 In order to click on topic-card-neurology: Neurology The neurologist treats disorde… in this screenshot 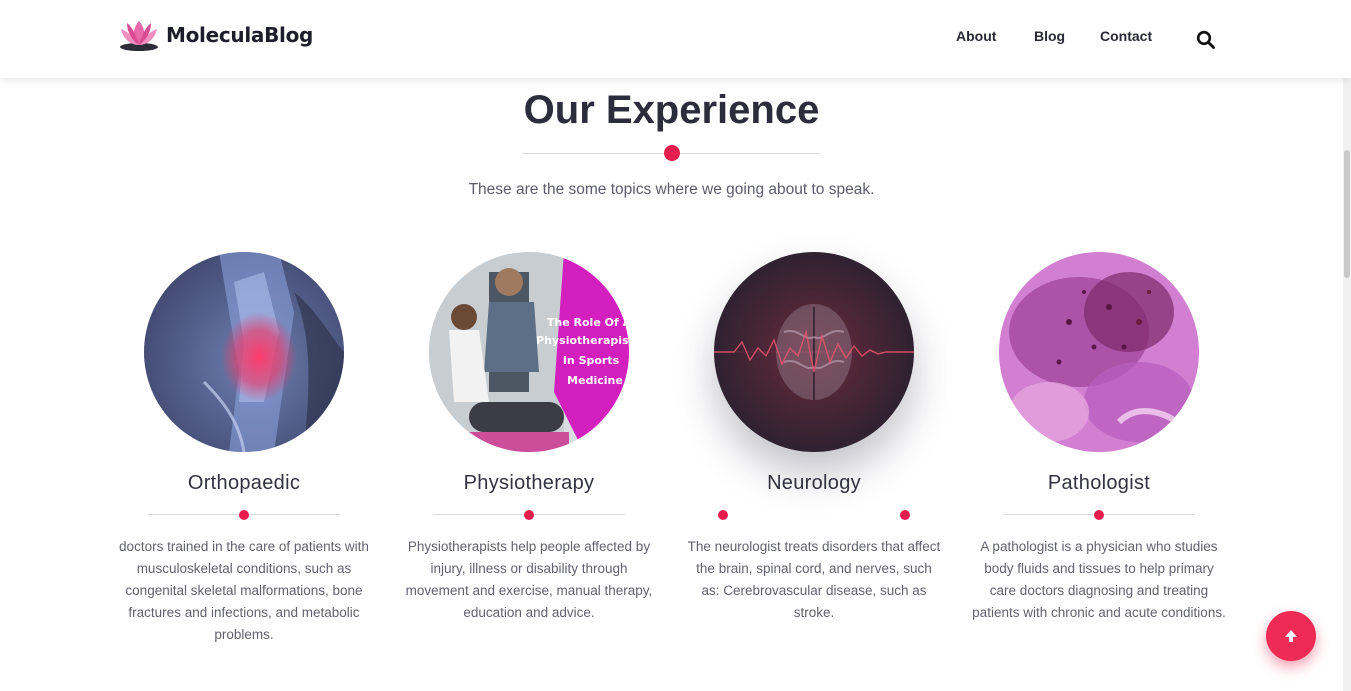, I will do `click(814, 438)`.